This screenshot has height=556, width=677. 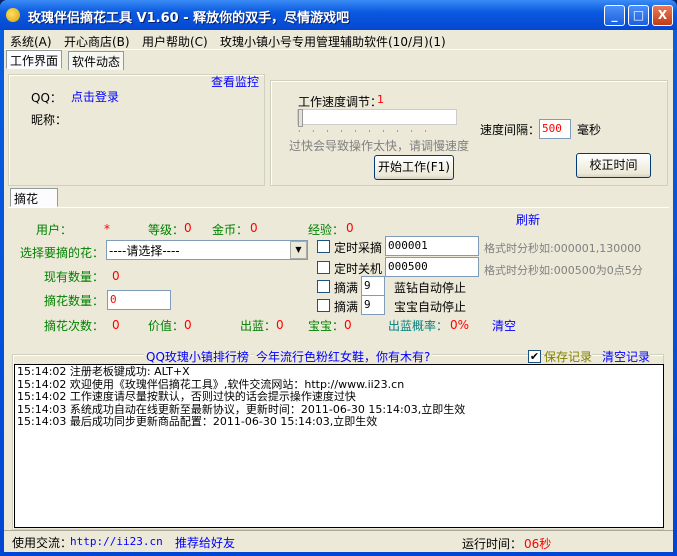 I want to click on timed-shutdown-label: 定时关机, so click(x=358, y=269).